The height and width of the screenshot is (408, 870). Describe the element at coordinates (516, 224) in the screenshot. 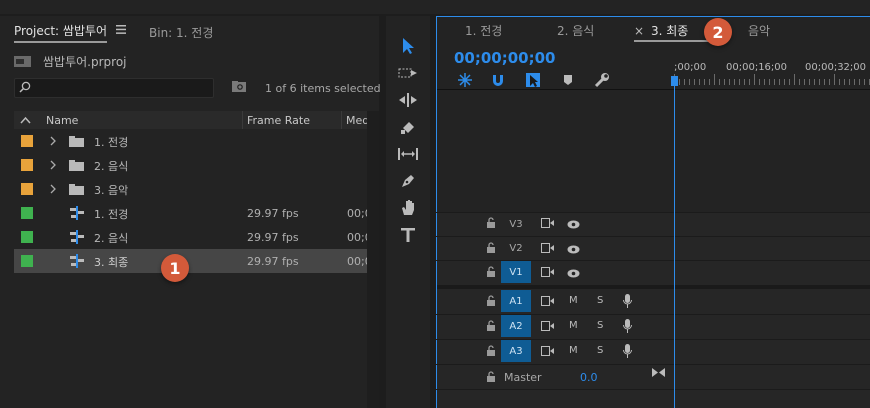

I see `track-target-v3: V3` at that location.